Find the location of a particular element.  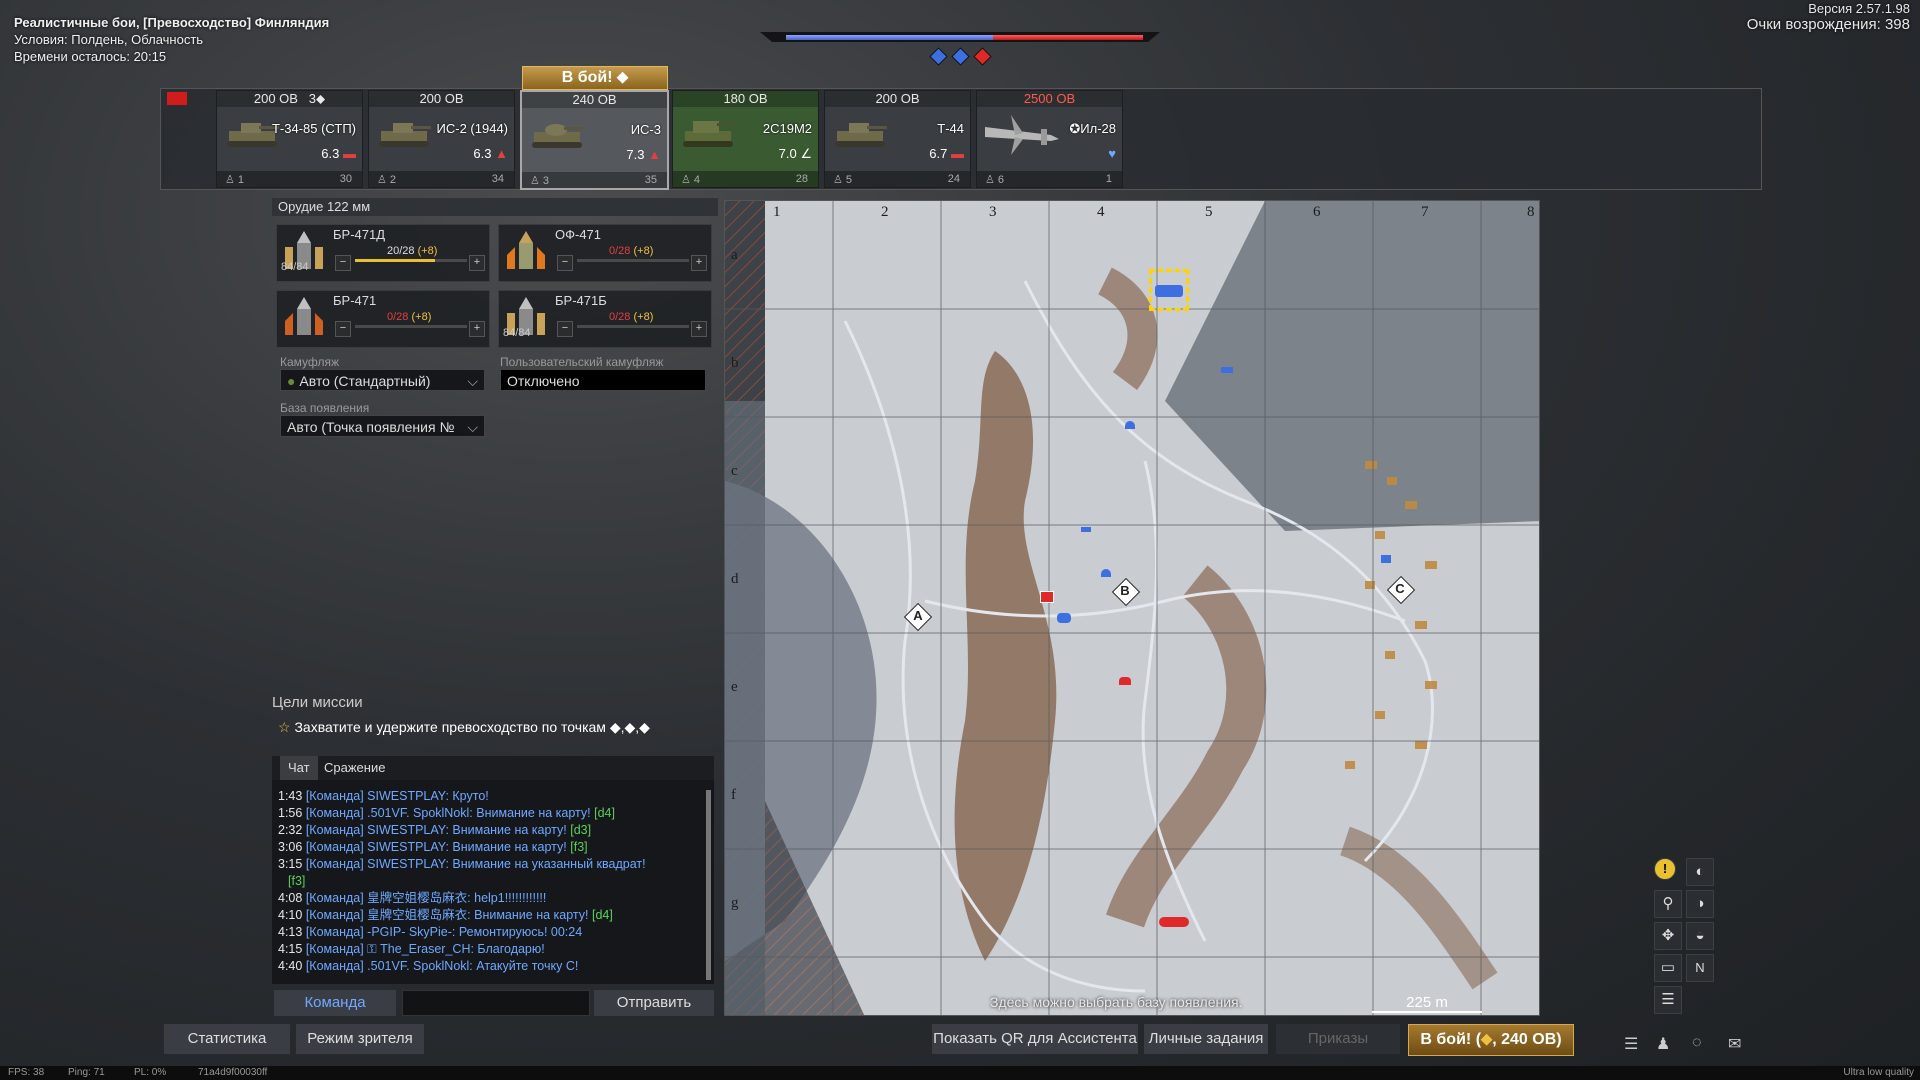

vehicle-footer: ♙ 3 35 is located at coordinates (594, 180).